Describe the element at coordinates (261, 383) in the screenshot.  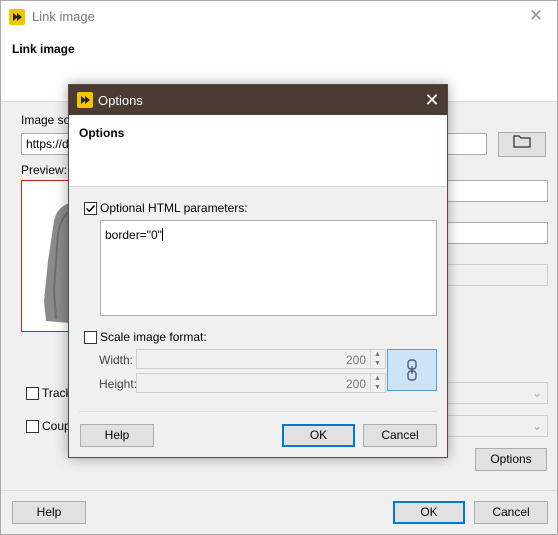
I see `height-spinbox: 200 ▲ ▼` at that location.